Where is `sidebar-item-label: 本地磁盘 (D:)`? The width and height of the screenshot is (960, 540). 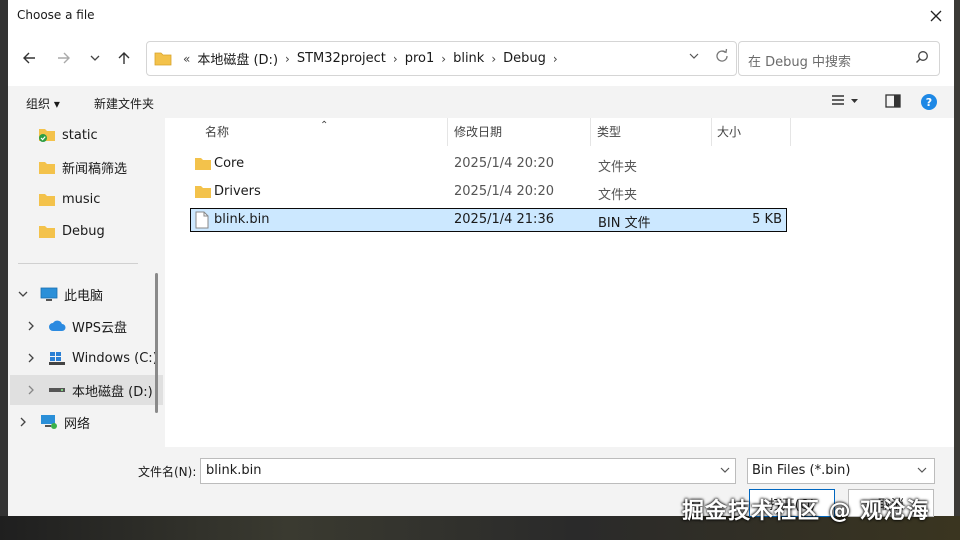 sidebar-item-label: 本地磁盘 (D:) is located at coordinates (112, 392).